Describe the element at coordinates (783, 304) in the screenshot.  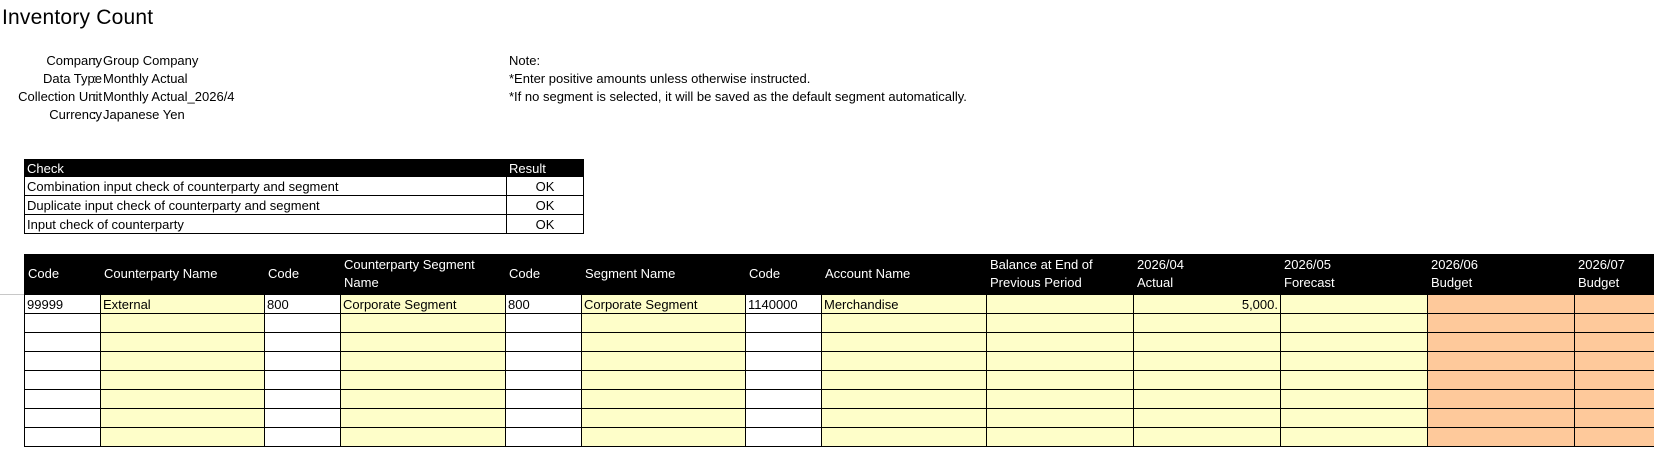
I see `account-code-cell: 1140000` at that location.